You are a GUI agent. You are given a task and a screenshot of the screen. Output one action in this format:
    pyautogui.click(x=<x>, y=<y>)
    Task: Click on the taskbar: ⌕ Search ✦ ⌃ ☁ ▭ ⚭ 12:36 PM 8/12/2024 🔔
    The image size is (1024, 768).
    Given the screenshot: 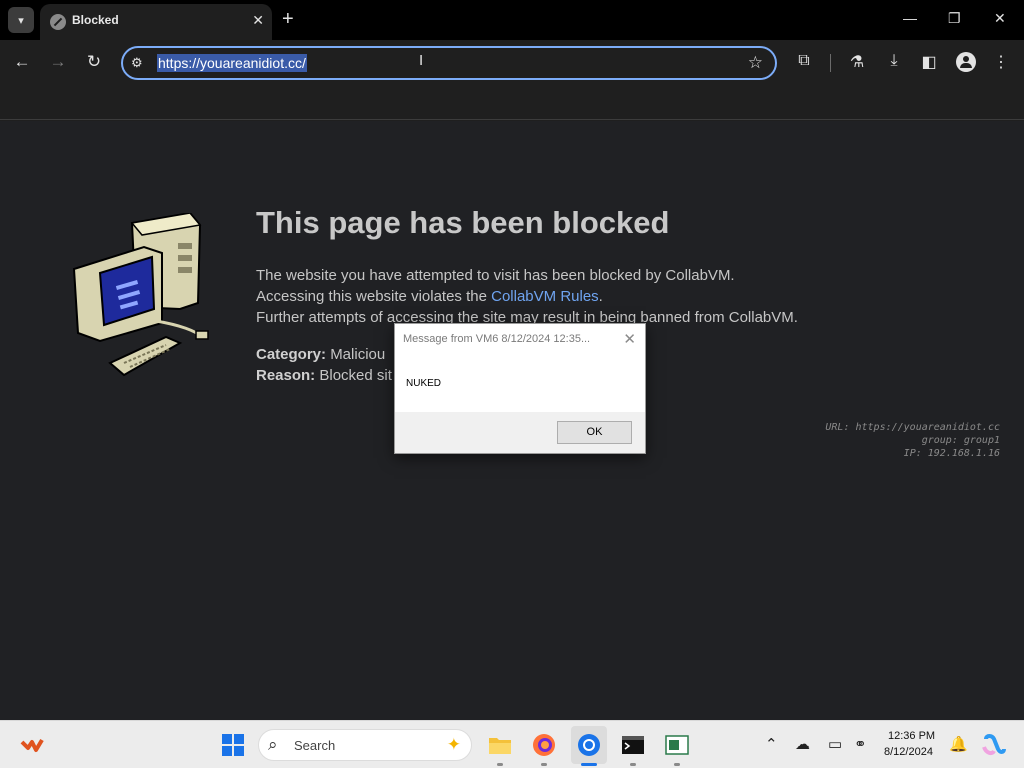 What is the action you would take?
    pyautogui.click(x=512, y=744)
    